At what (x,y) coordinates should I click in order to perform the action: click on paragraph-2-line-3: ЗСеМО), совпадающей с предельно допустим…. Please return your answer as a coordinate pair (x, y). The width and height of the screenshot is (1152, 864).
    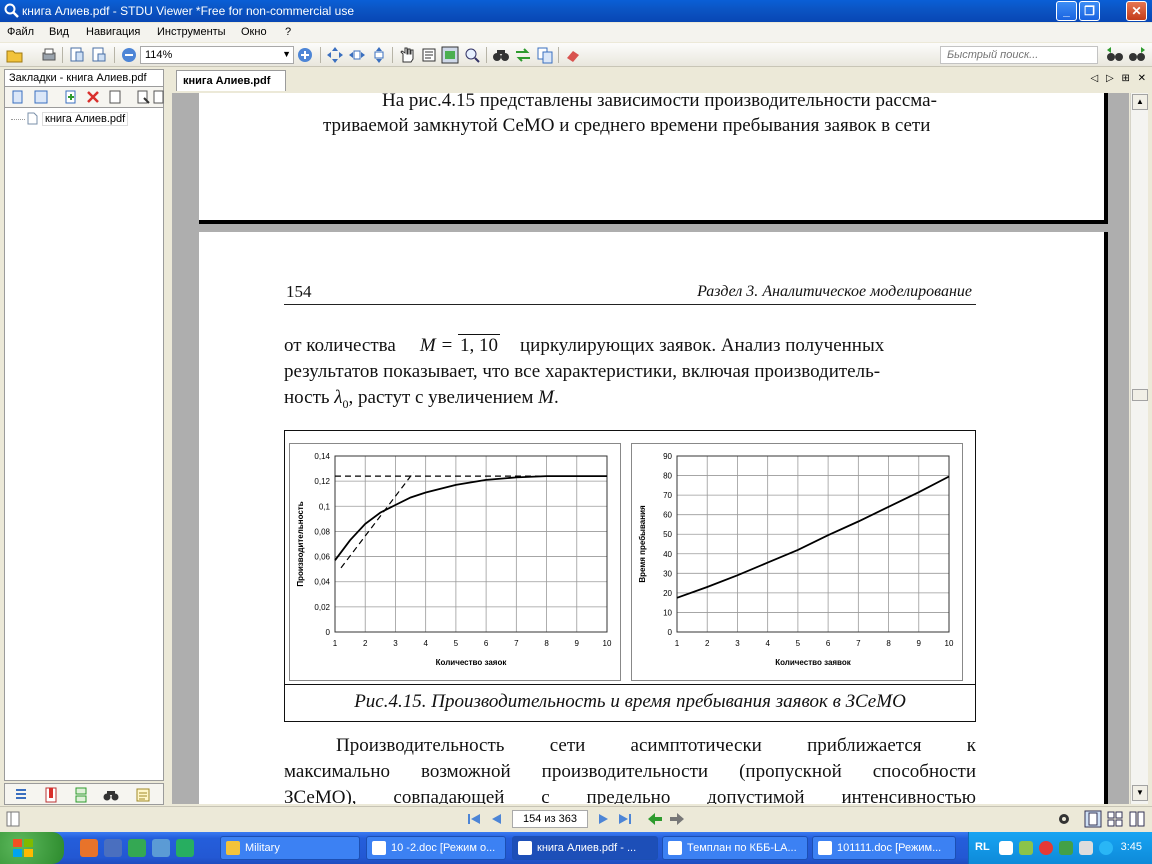
    Looking at the image, I should click on (630, 795).